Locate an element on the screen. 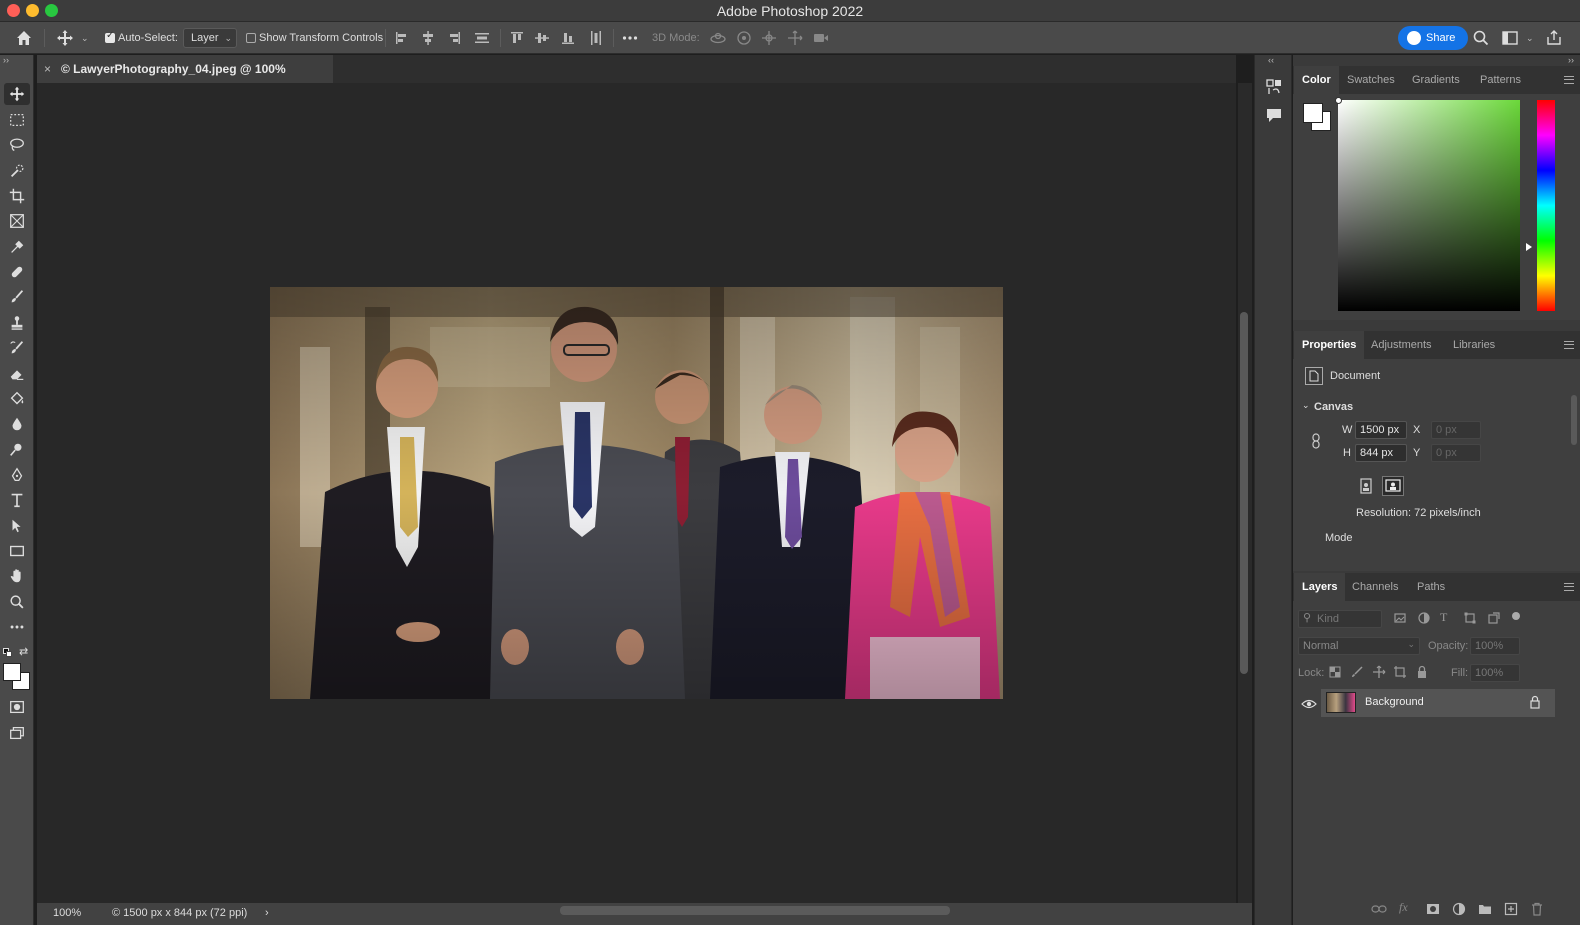 The width and height of the screenshot is (1580, 925). brush-icon is located at coordinates (17, 297).